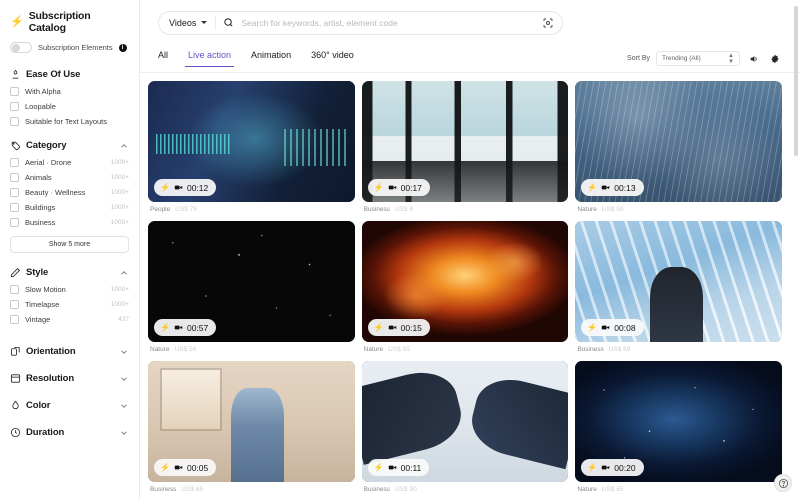  Describe the element at coordinates (69, 207) in the screenshot. I see `filter-option: Buildings 1000+` at that location.